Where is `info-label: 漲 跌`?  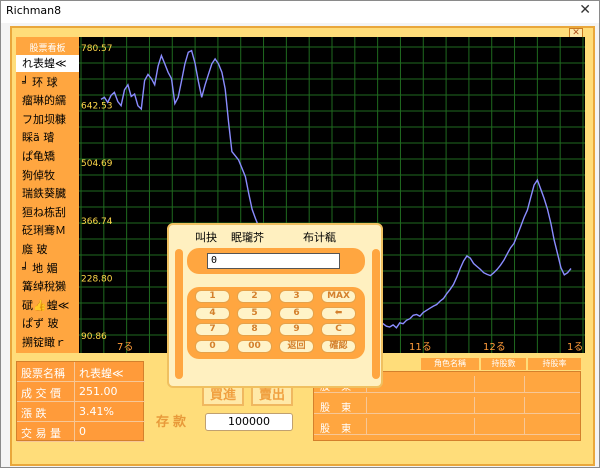 info-label: 漲 跌 is located at coordinates (34, 413).